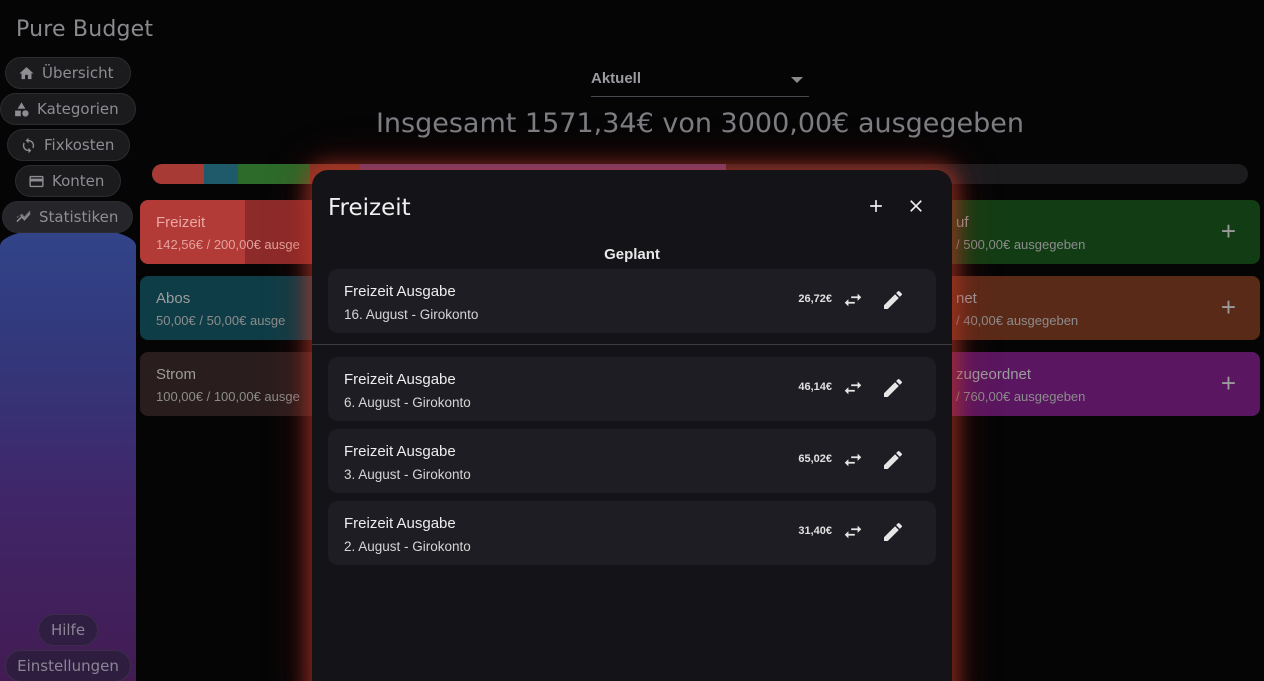 This screenshot has height=681, width=1264. I want to click on sidebar-item-statistiken: Statistiken, so click(67, 217).